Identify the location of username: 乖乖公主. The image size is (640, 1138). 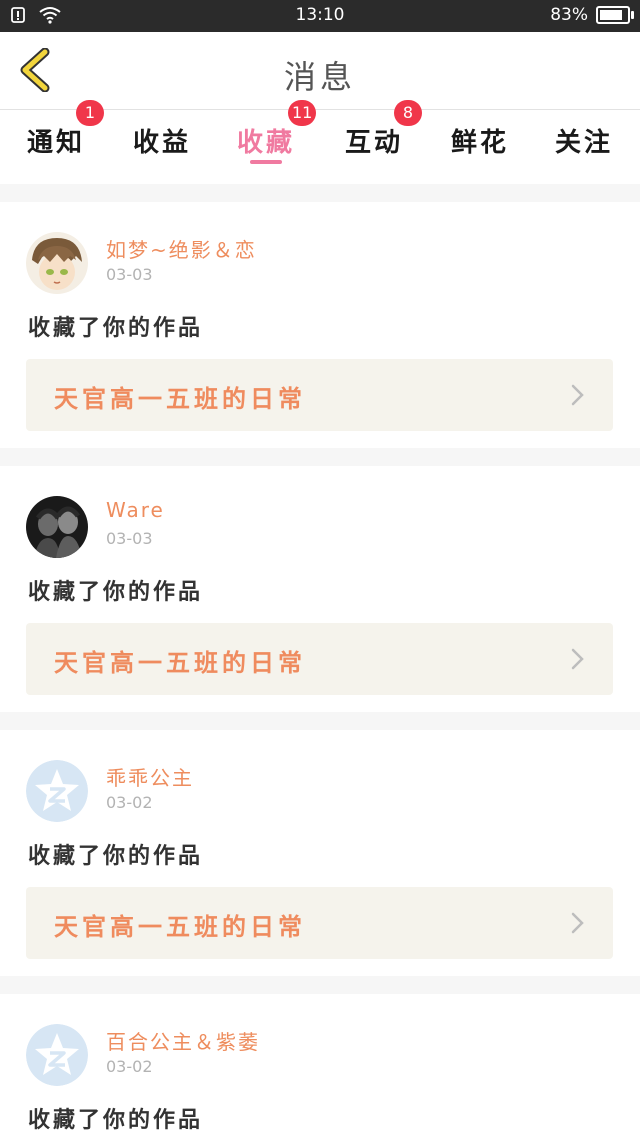
(150, 776).